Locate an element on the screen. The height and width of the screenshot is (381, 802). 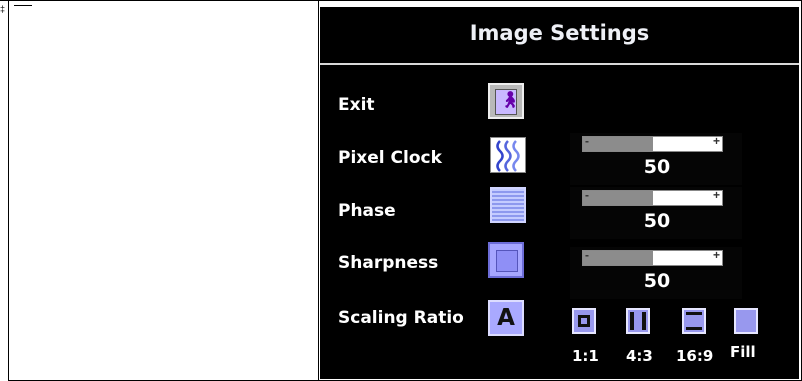
pixel-clock-icon is located at coordinates (508, 155).